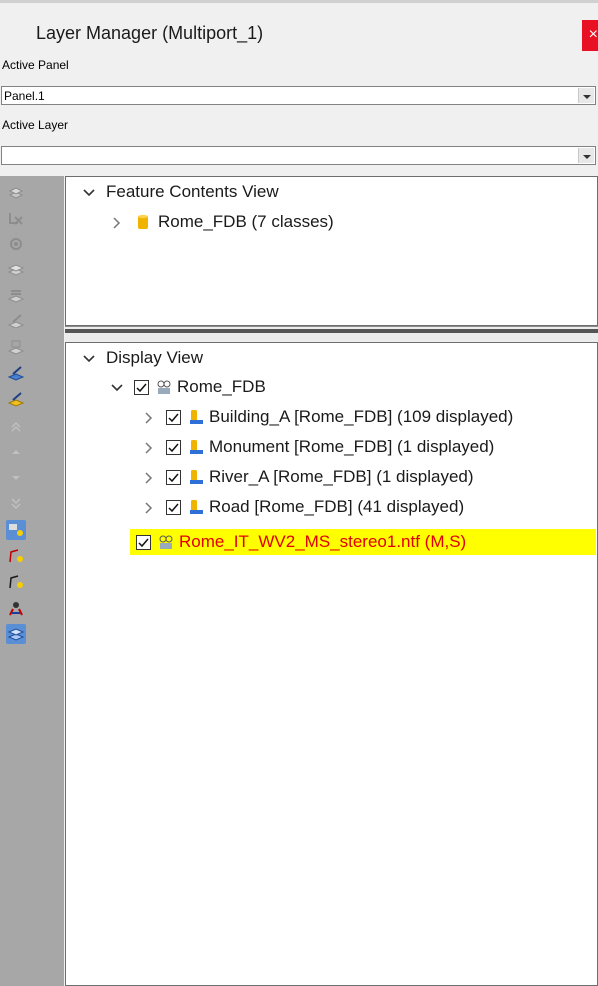 This screenshot has height=986, width=598. I want to click on active-panel-label: Active Panel, so click(35, 65).